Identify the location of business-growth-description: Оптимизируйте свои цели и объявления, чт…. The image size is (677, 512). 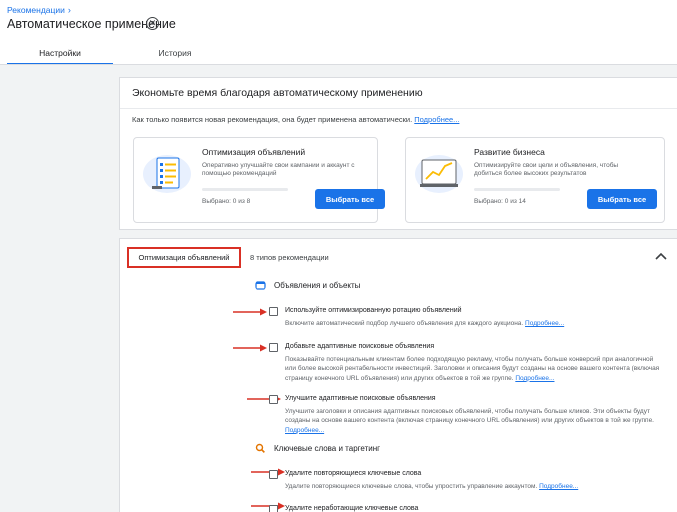
(546, 170).